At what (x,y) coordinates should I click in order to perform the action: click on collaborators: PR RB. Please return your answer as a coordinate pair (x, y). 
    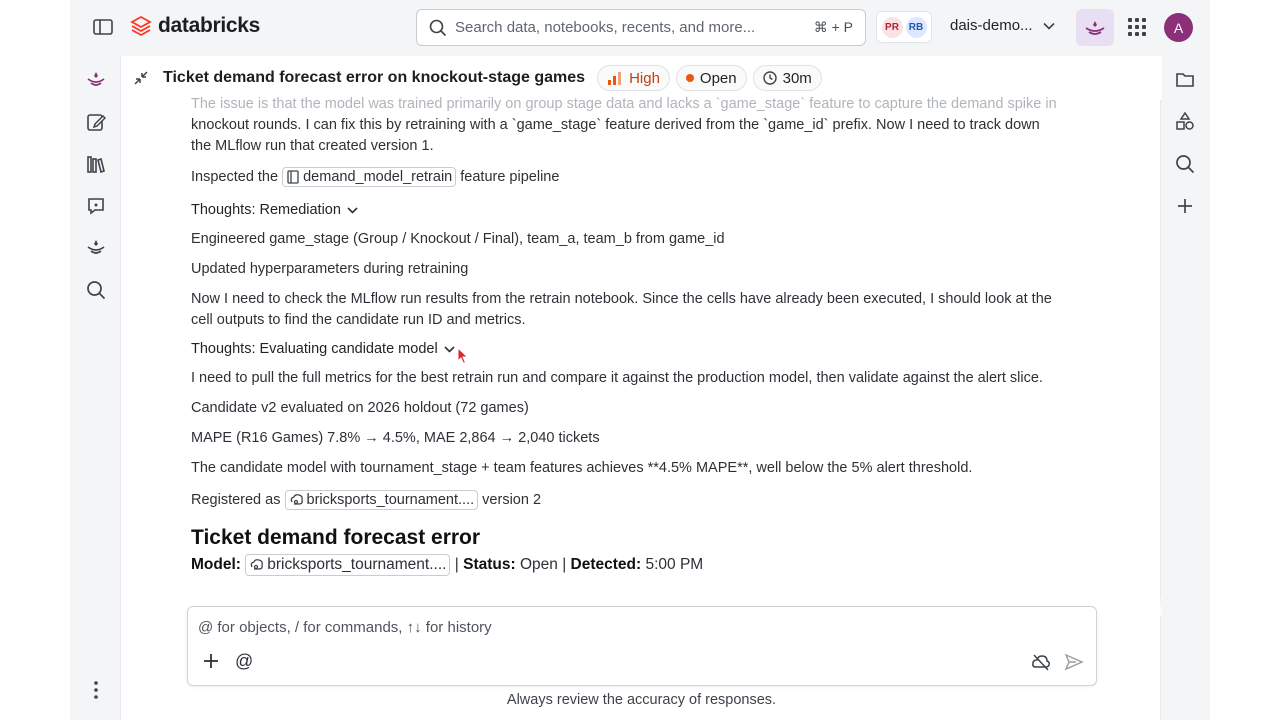
    Looking at the image, I should click on (904, 27).